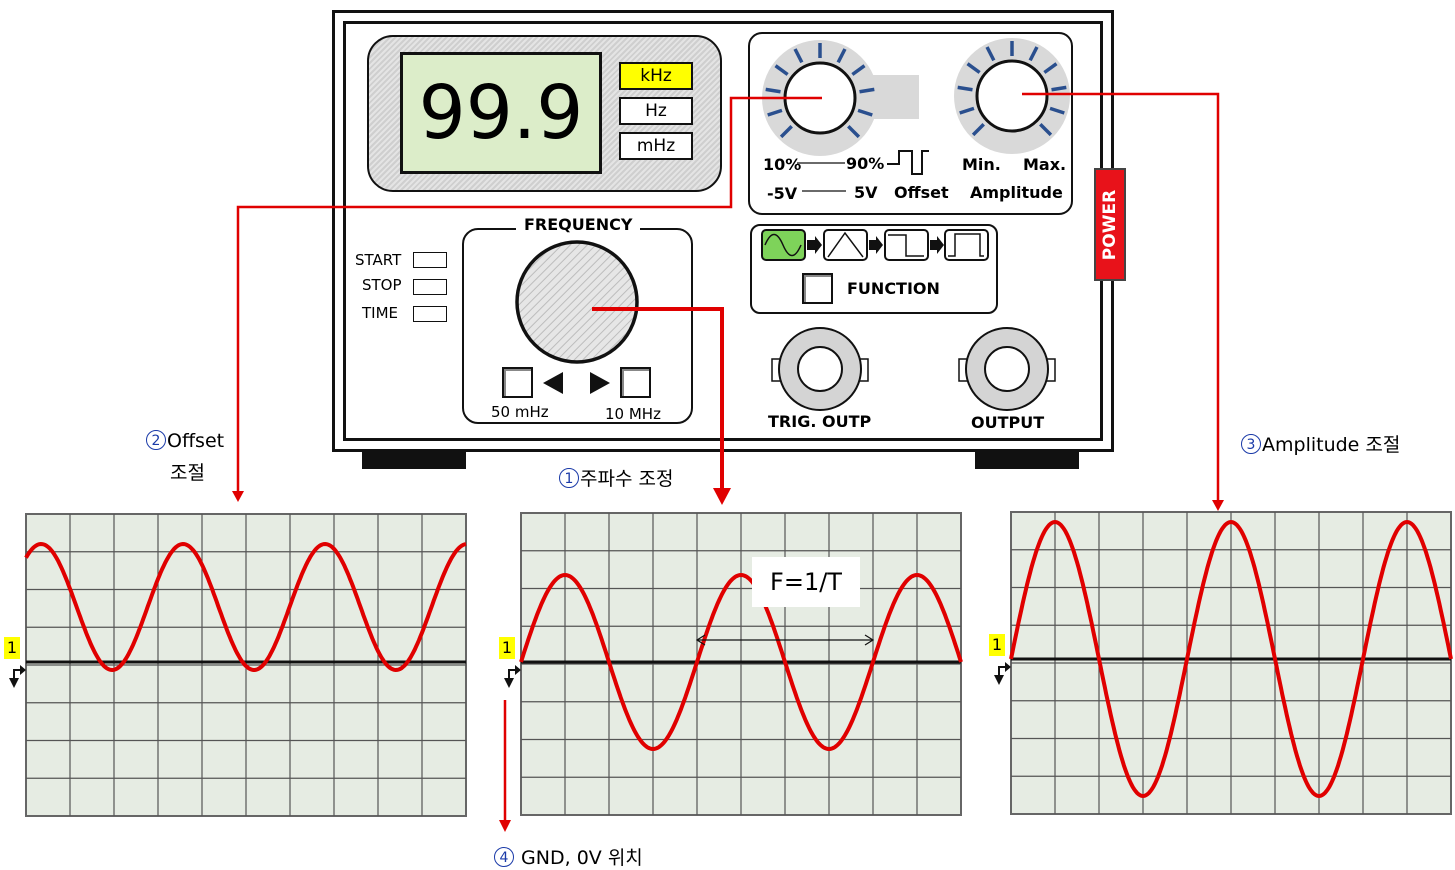 The image size is (1455, 870). What do you see at coordinates (577, 302) in the screenshot?
I see `frequency-knob` at bounding box center [577, 302].